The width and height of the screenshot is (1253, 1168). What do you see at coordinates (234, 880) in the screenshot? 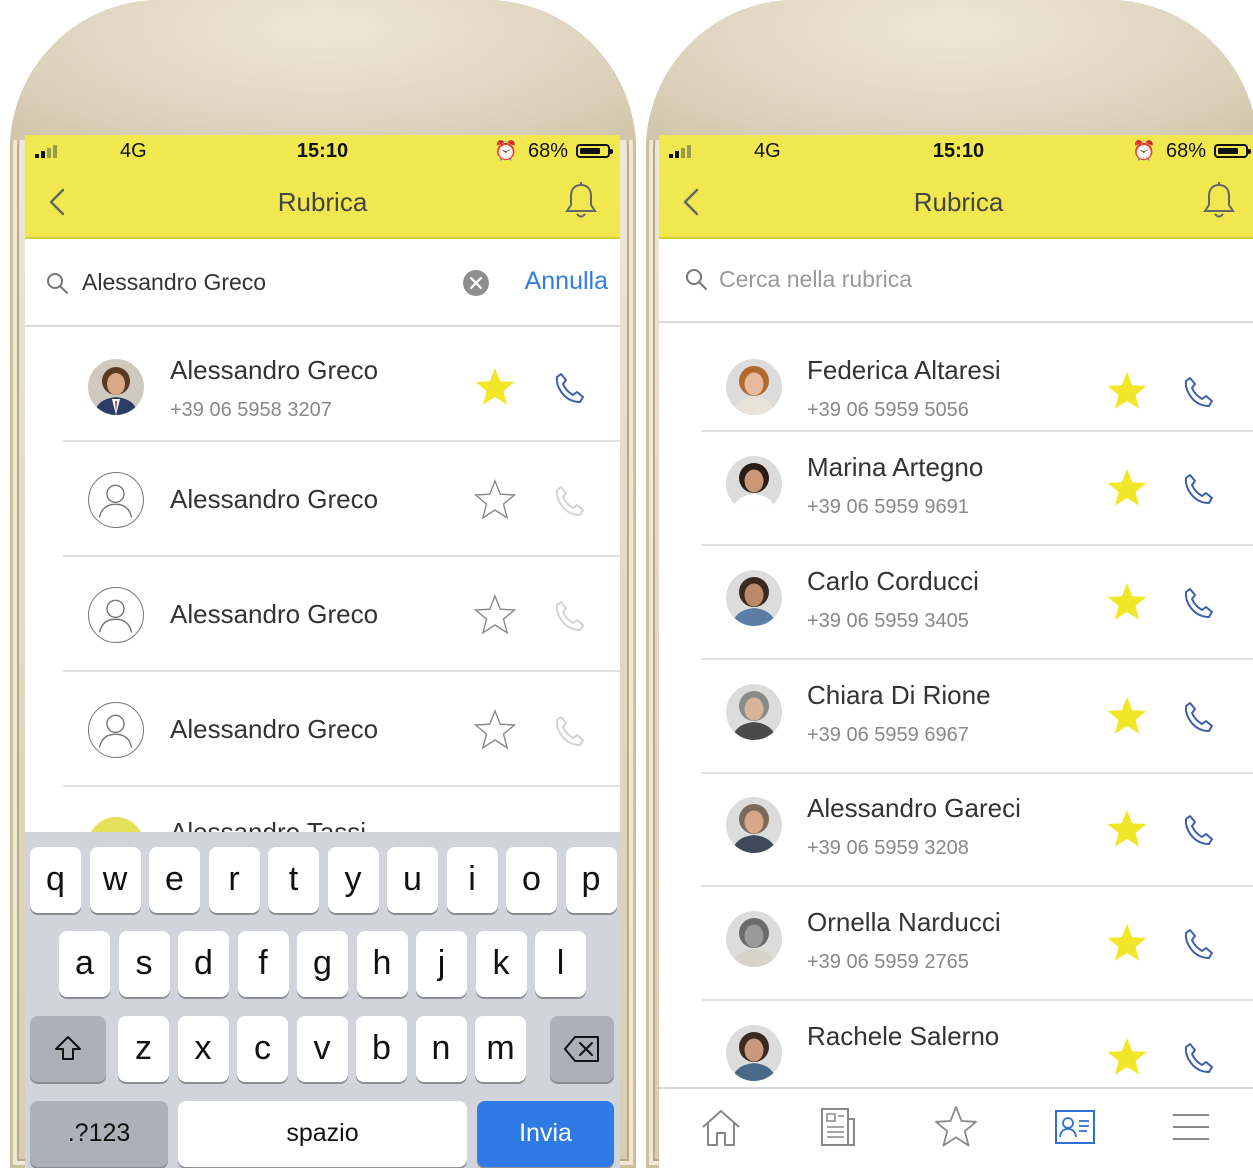
I see `key-r: r` at bounding box center [234, 880].